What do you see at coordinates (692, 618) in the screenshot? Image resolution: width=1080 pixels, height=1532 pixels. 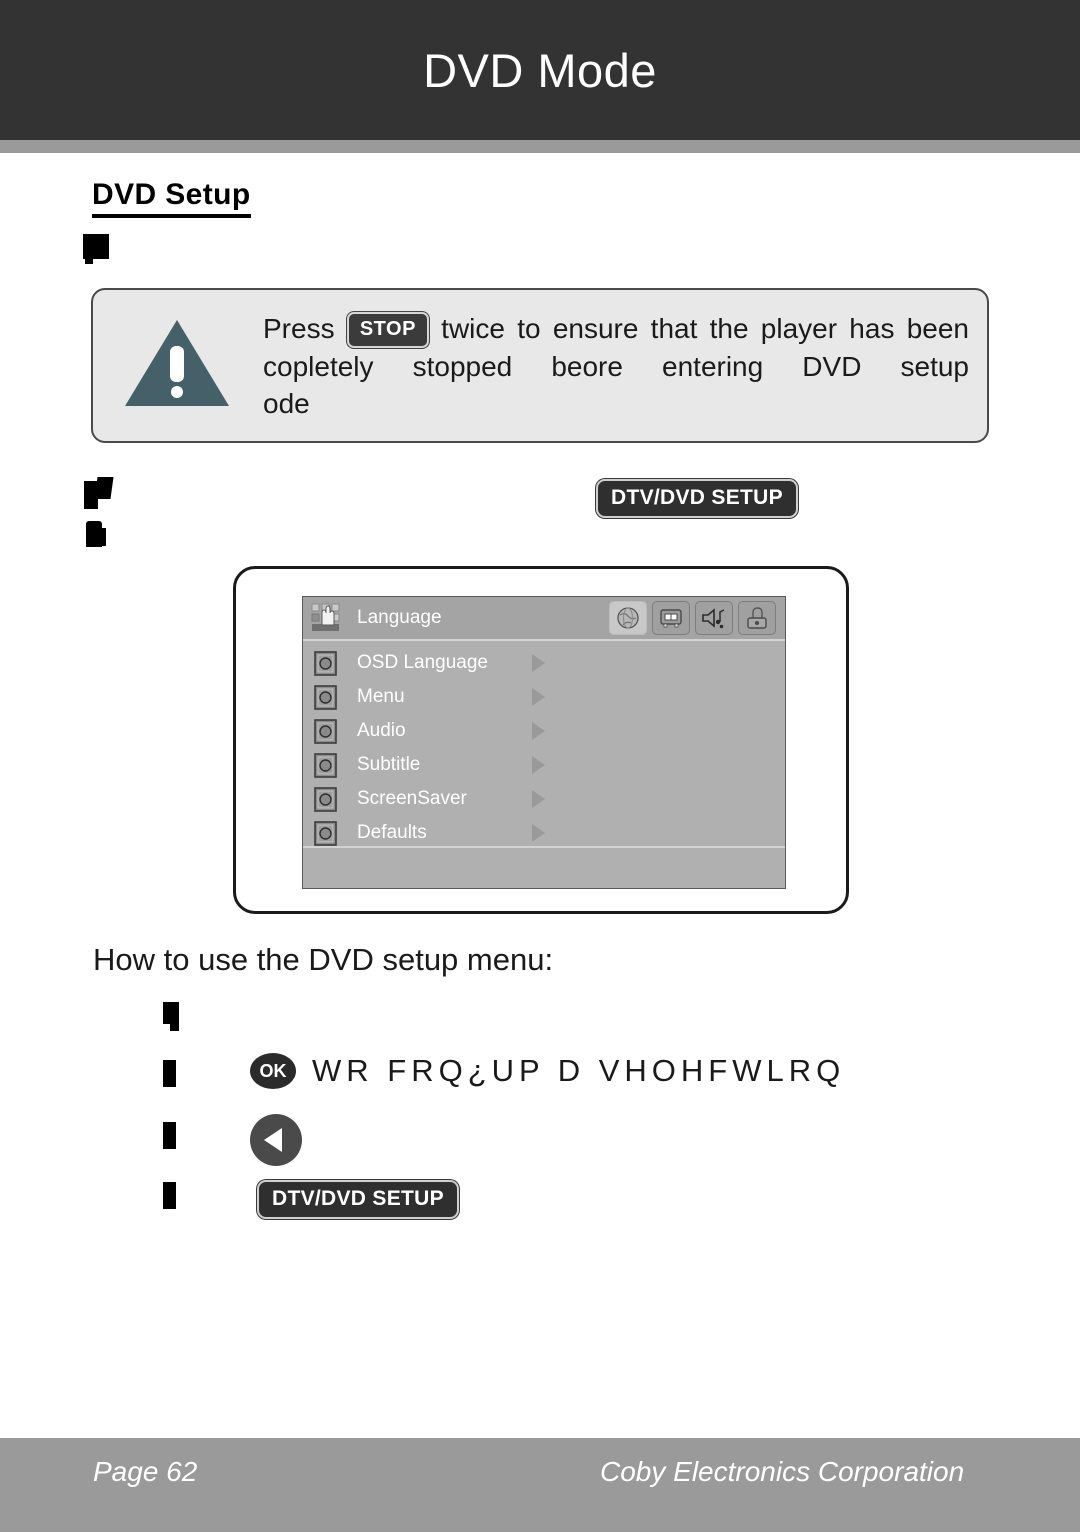 I see `osd-tabs` at bounding box center [692, 618].